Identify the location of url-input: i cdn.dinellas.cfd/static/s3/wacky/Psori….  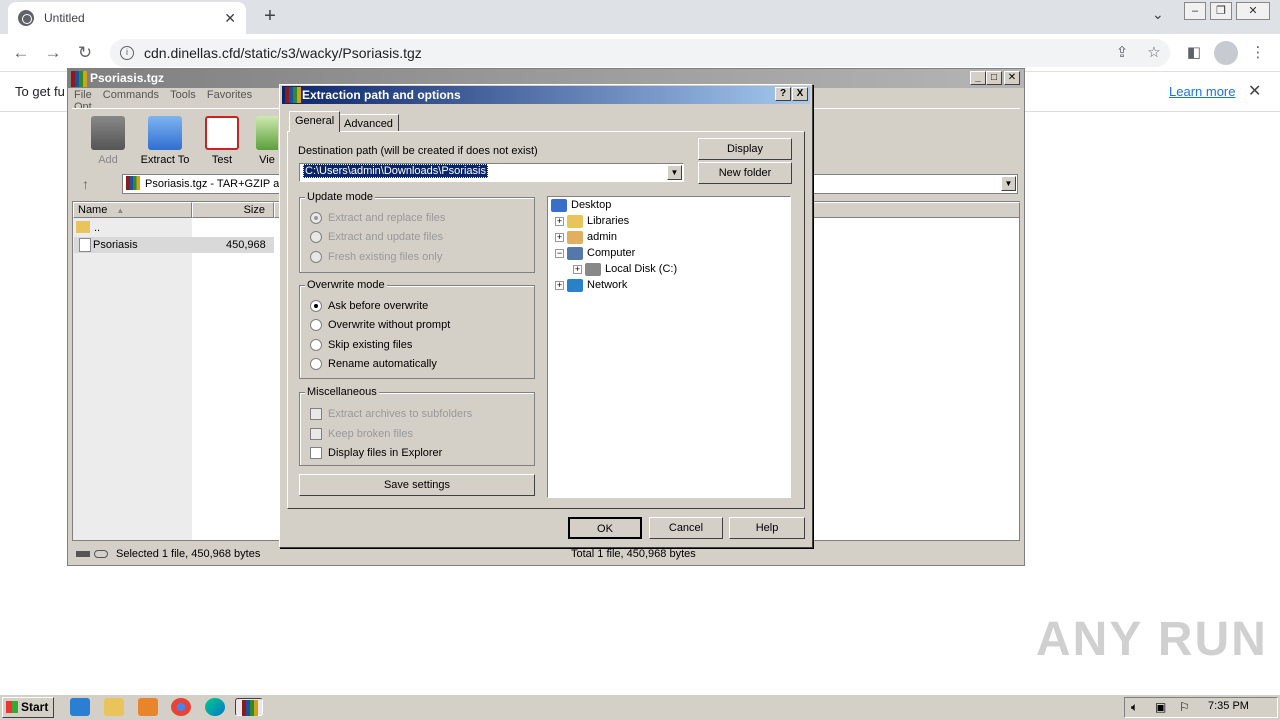
(640, 53).